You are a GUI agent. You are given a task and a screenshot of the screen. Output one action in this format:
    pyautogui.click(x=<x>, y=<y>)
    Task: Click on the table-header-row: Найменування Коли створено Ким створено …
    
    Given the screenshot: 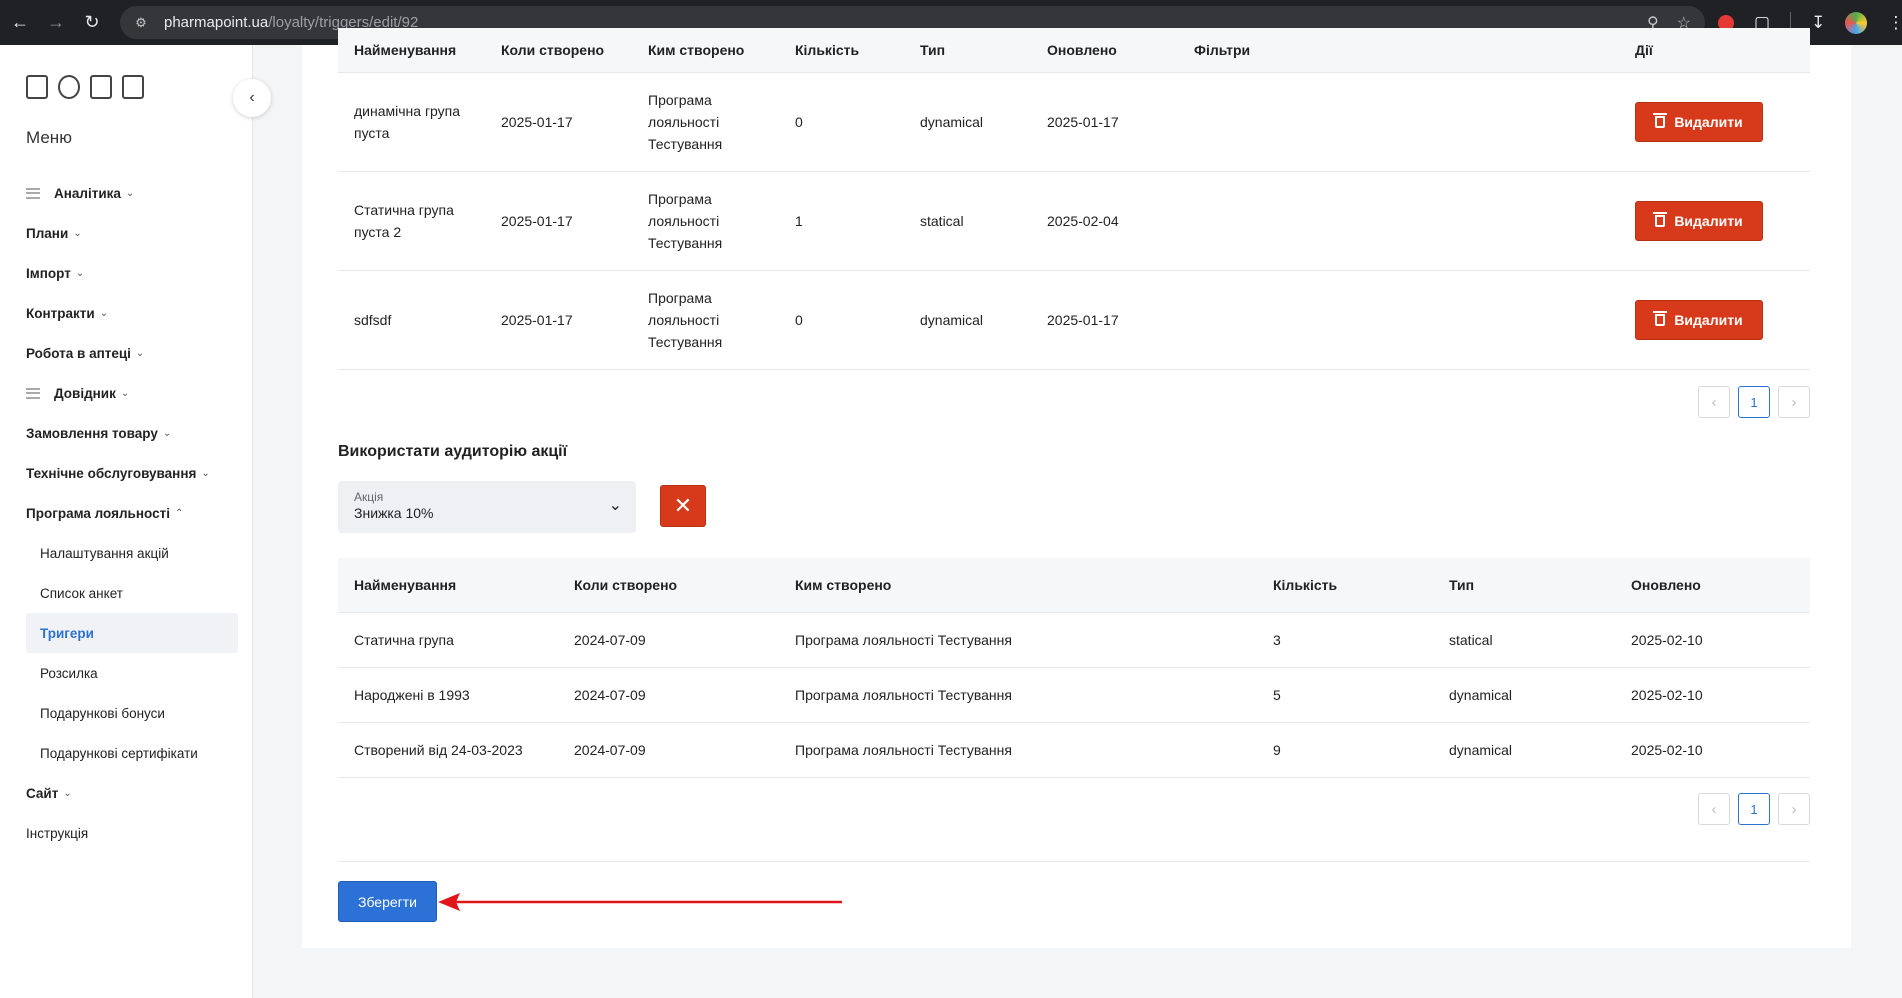 What is the action you would take?
    pyautogui.click(x=1074, y=585)
    